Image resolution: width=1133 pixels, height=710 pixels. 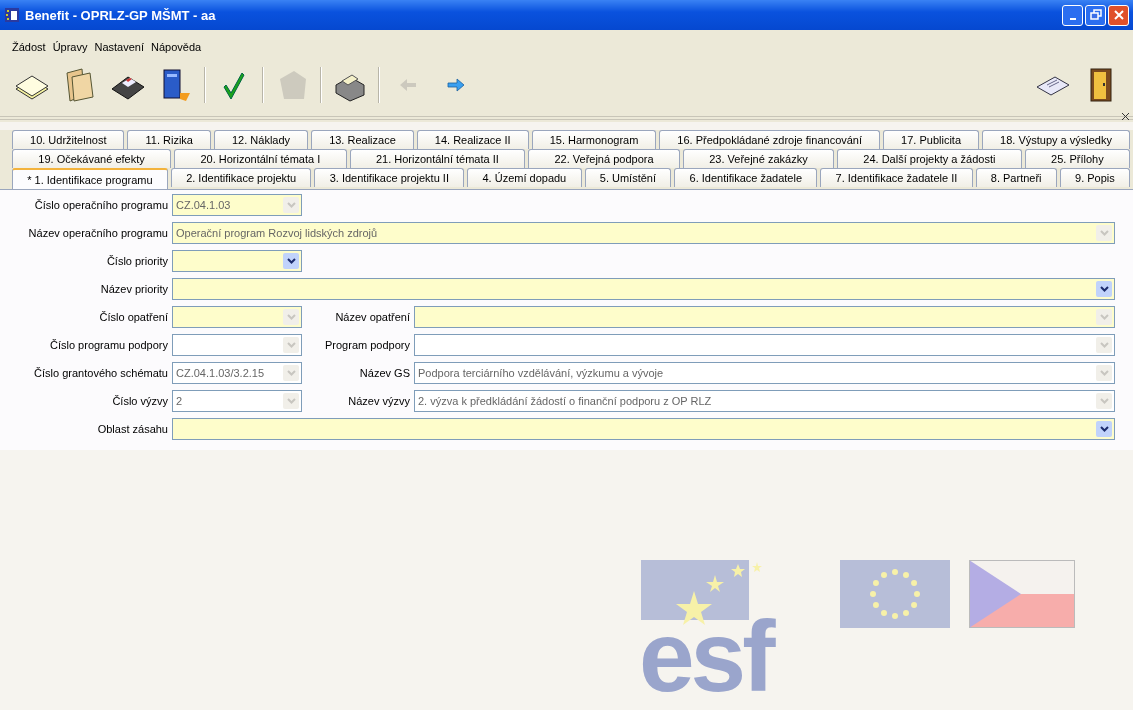 I want to click on tab: 2. Identifikace projektu, so click(x=241, y=177).